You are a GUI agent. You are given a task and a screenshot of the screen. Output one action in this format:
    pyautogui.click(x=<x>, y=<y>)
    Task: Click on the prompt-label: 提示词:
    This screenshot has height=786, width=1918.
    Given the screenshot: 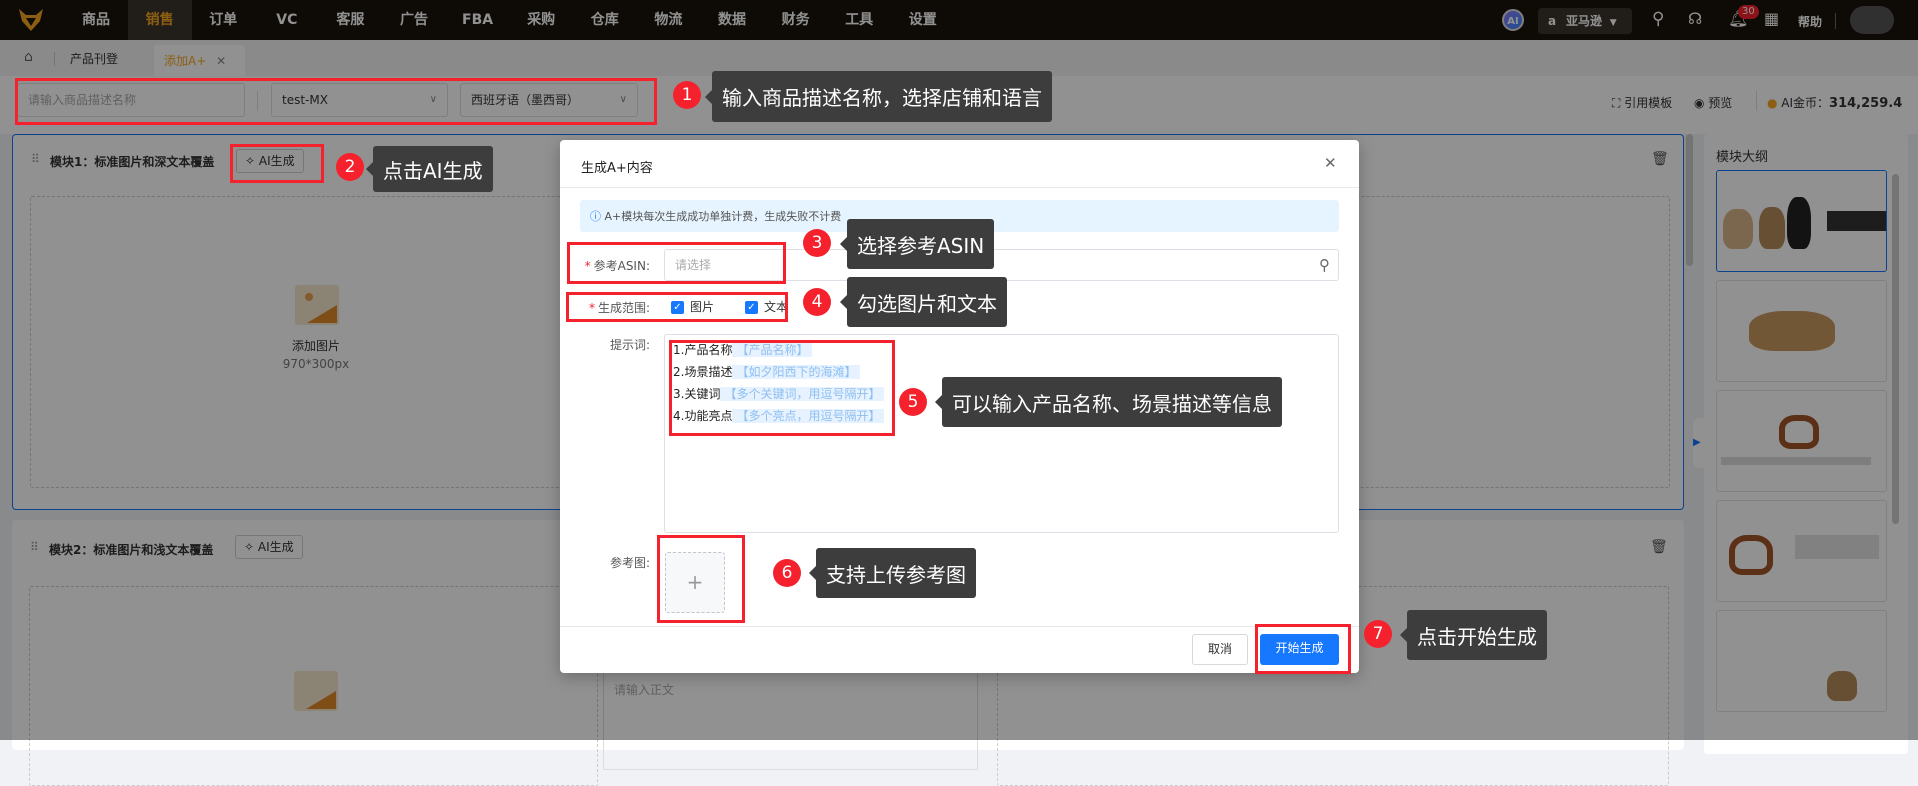 What is the action you would take?
    pyautogui.click(x=629, y=345)
    